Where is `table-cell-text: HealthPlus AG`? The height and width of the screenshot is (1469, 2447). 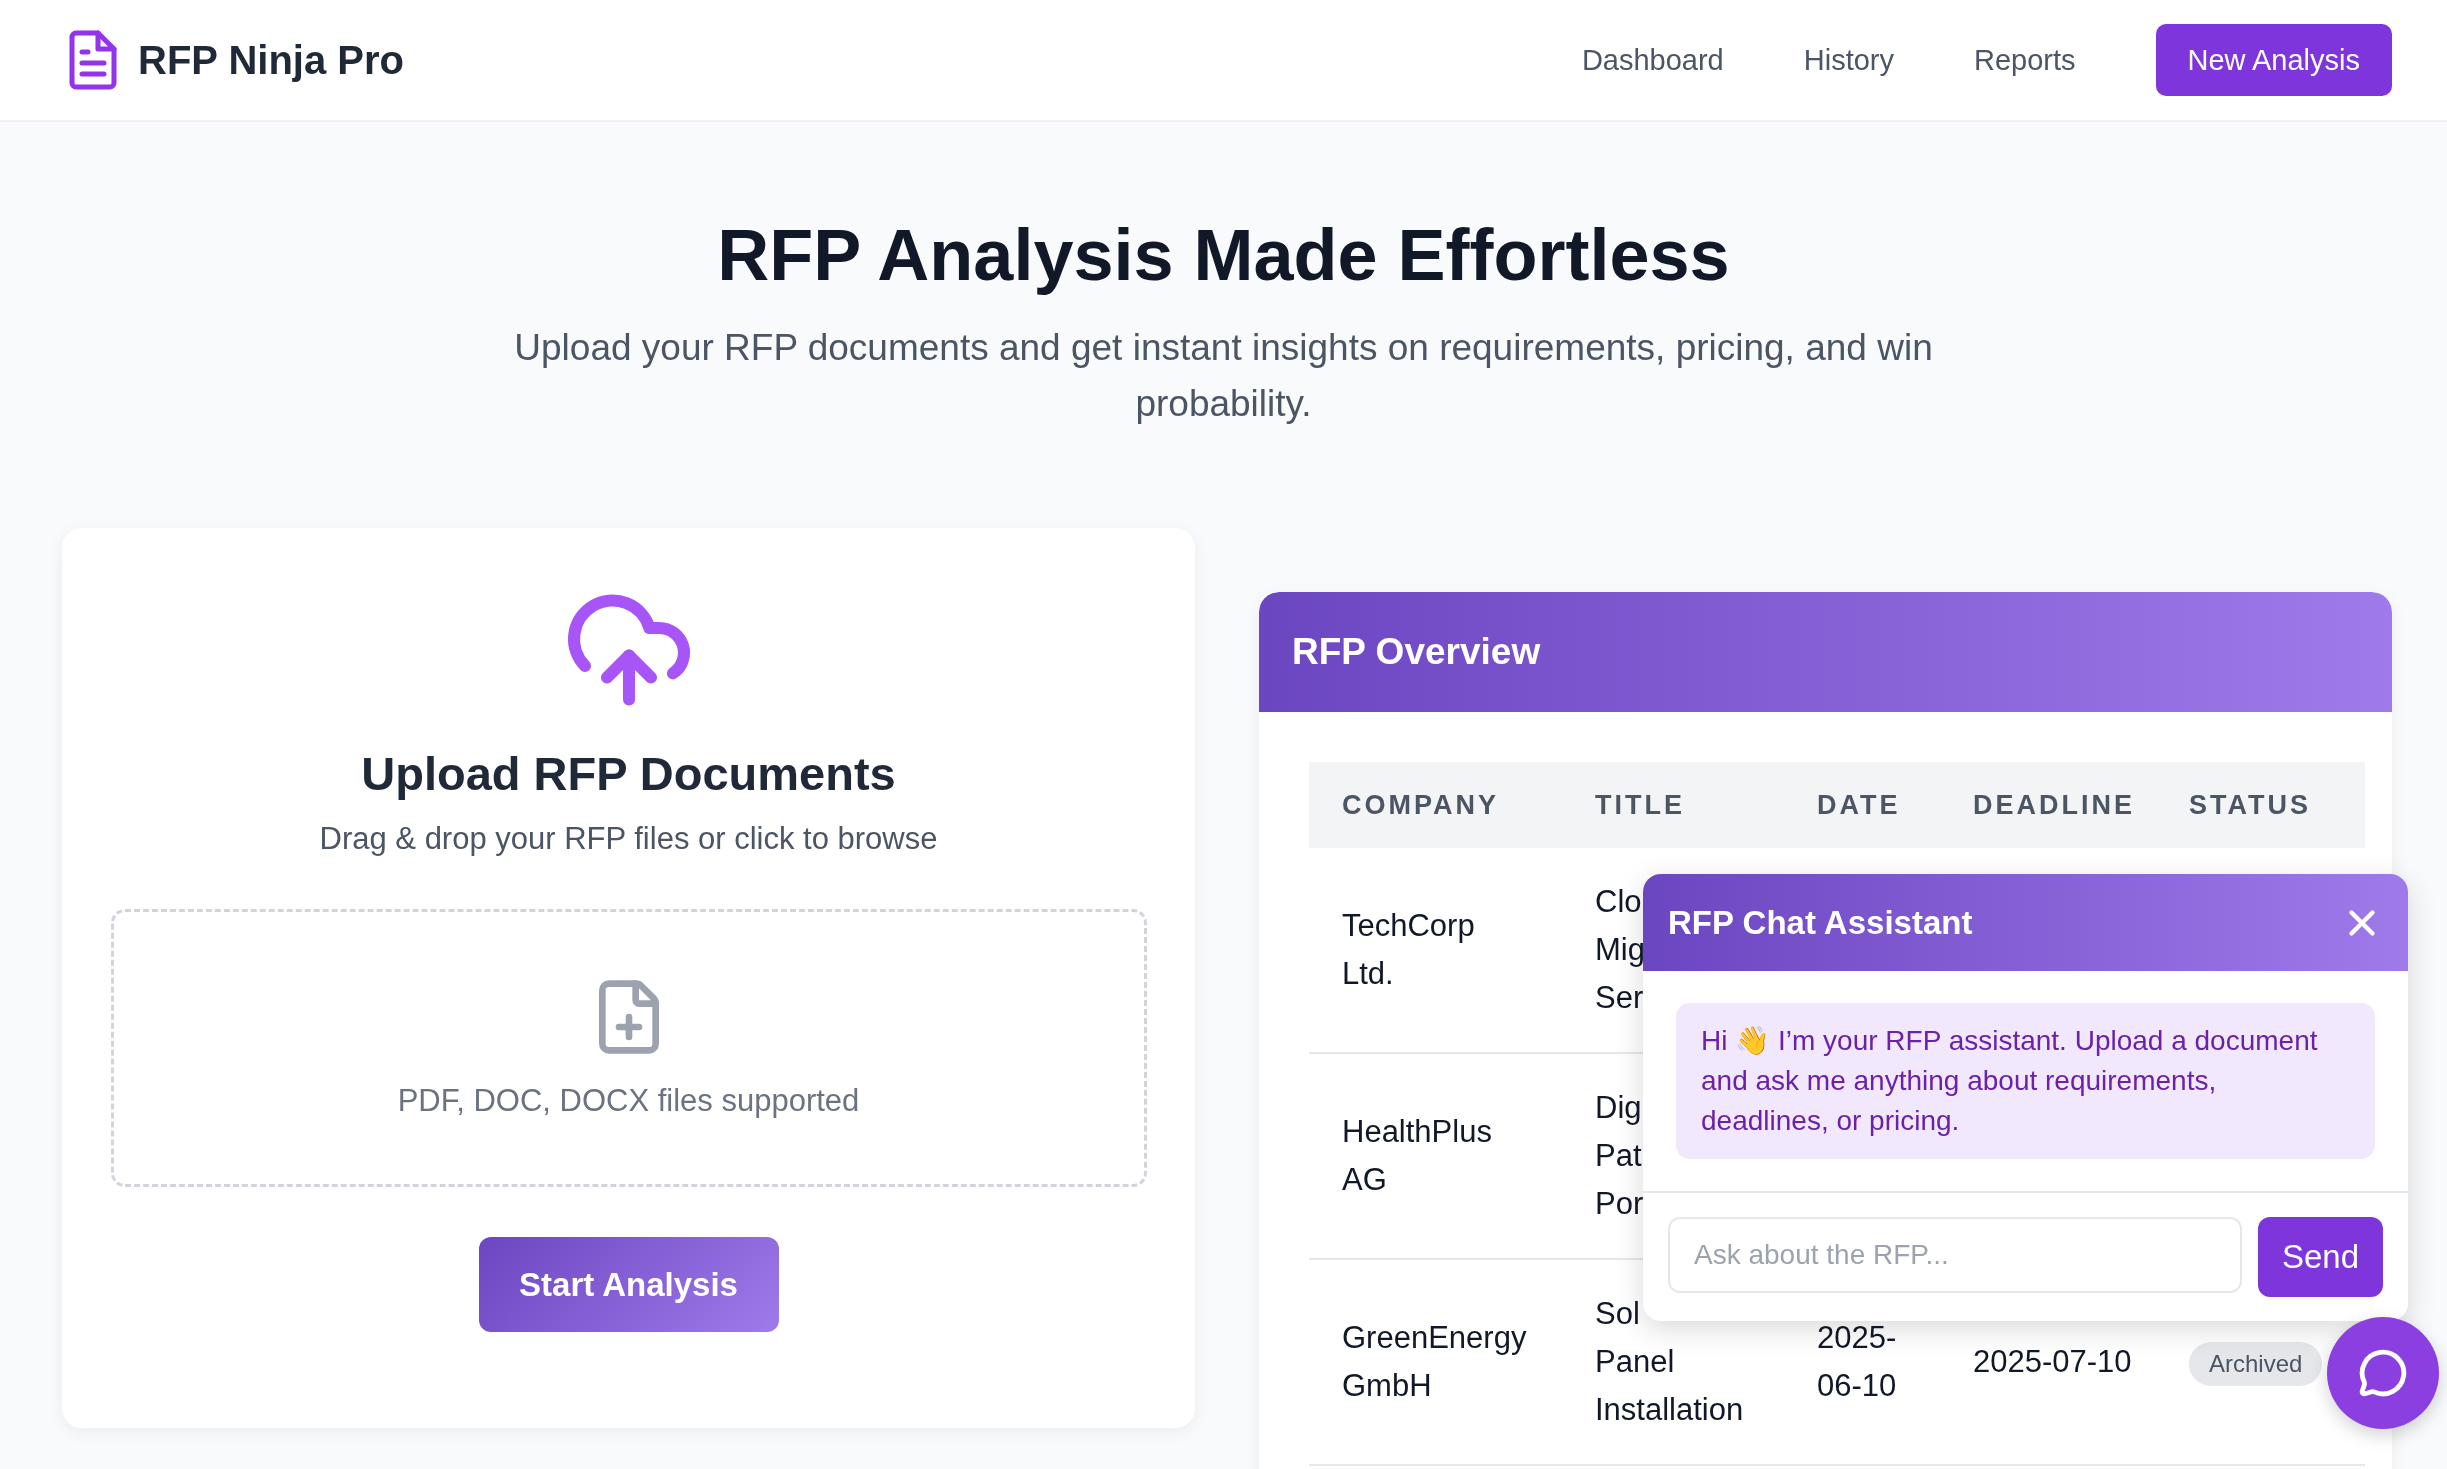
table-cell-text: HealthPlus AG is located at coordinates (1417, 1156).